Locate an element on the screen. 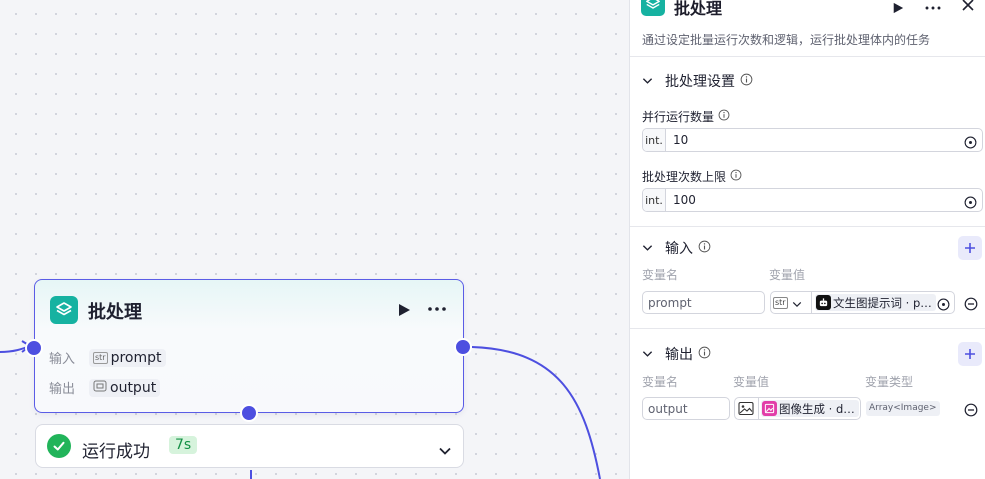 Image resolution: width=985 pixels, height=479 pixels. image-type-icon is located at coordinates (746, 410).